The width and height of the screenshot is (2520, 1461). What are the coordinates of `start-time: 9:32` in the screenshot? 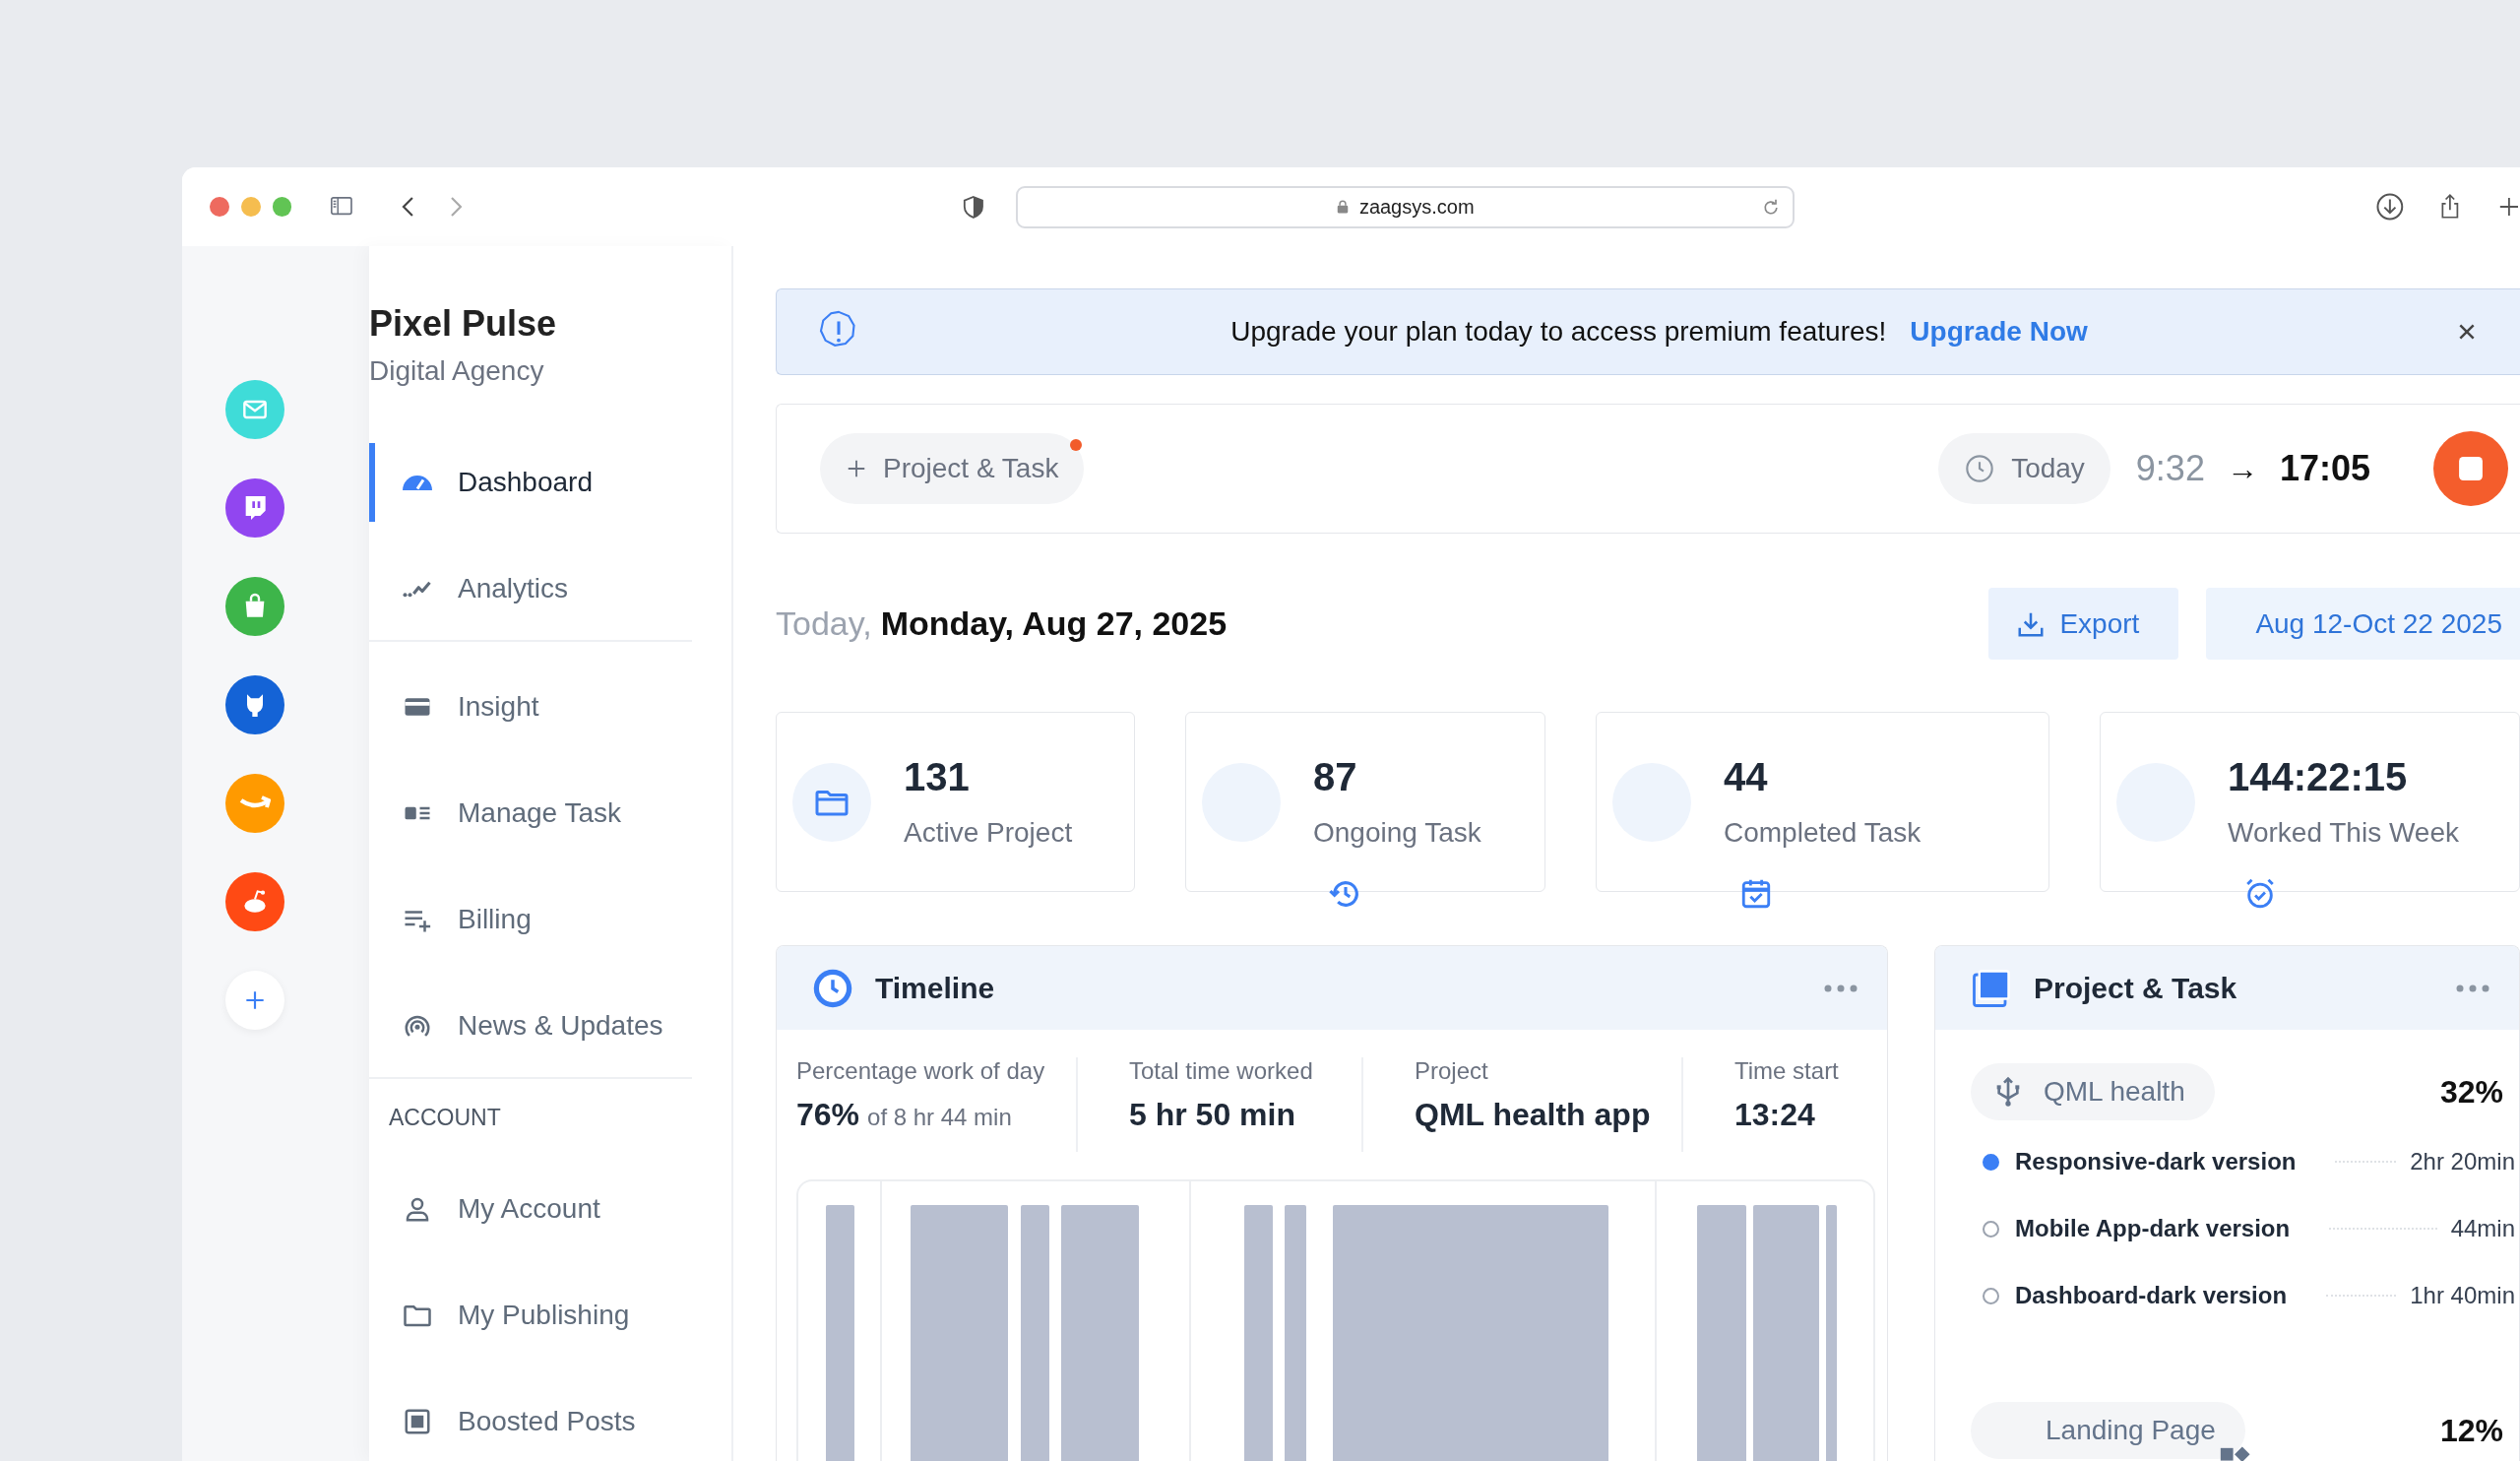 It's located at (2170, 468).